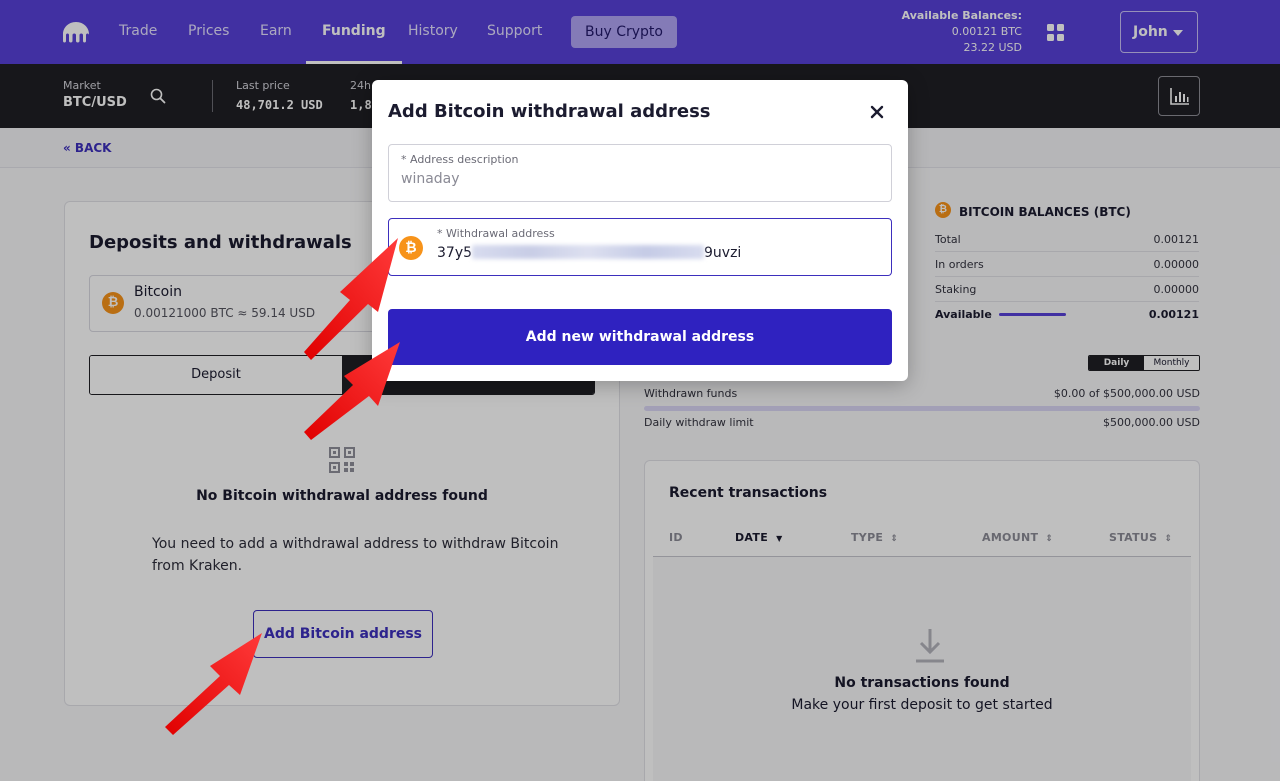  I want to click on close-icon, so click(877, 112).